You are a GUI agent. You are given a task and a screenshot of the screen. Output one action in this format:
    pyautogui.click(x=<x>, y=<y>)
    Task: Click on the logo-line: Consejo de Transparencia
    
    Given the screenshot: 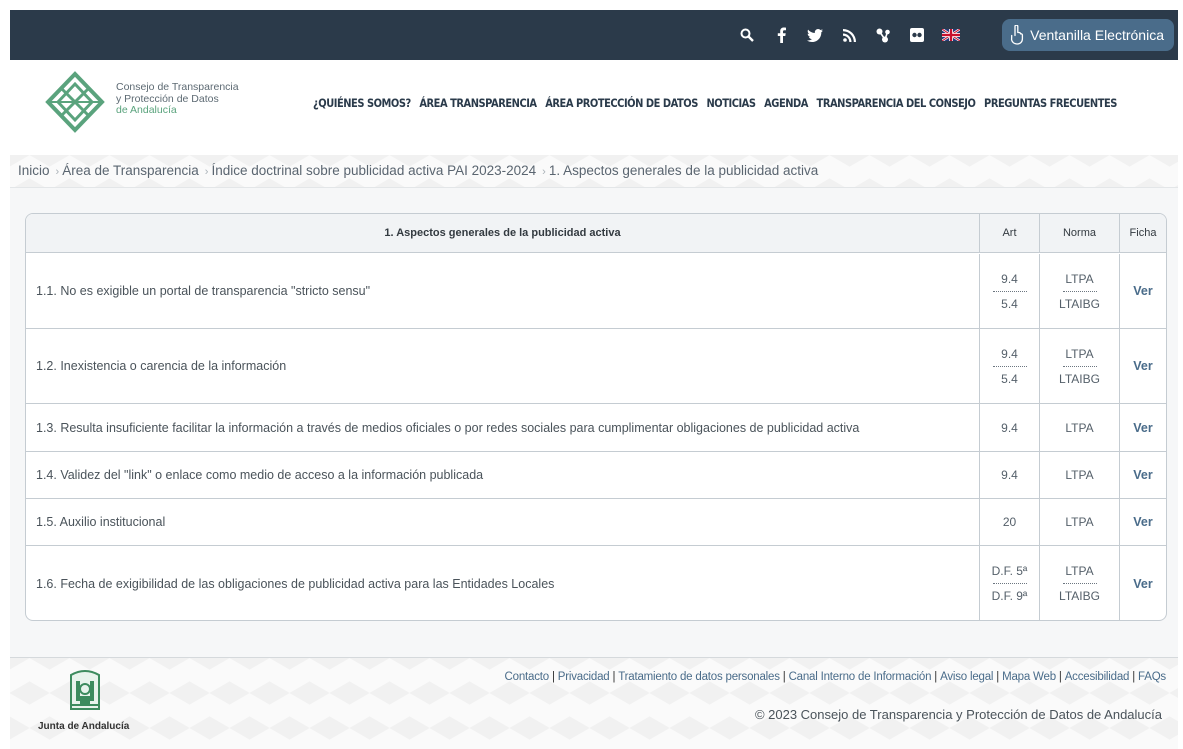 What is the action you would take?
    pyautogui.click(x=177, y=87)
    